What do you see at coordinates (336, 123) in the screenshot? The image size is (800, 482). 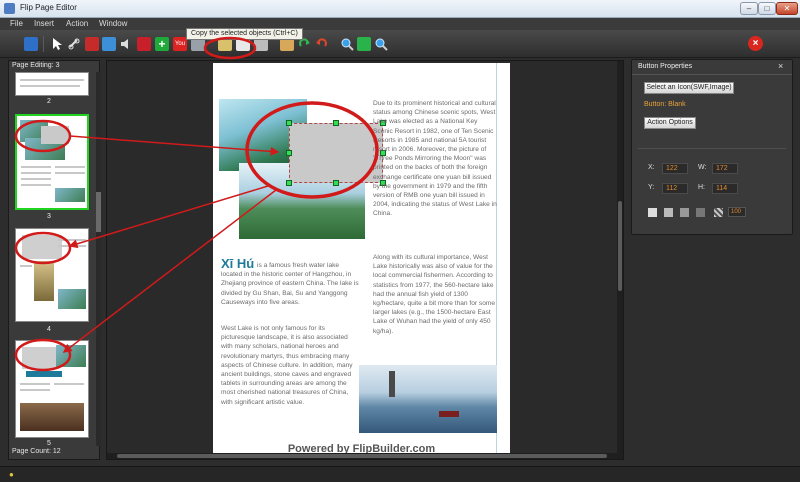 I see `resize-handle-top` at bounding box center [336, 123].